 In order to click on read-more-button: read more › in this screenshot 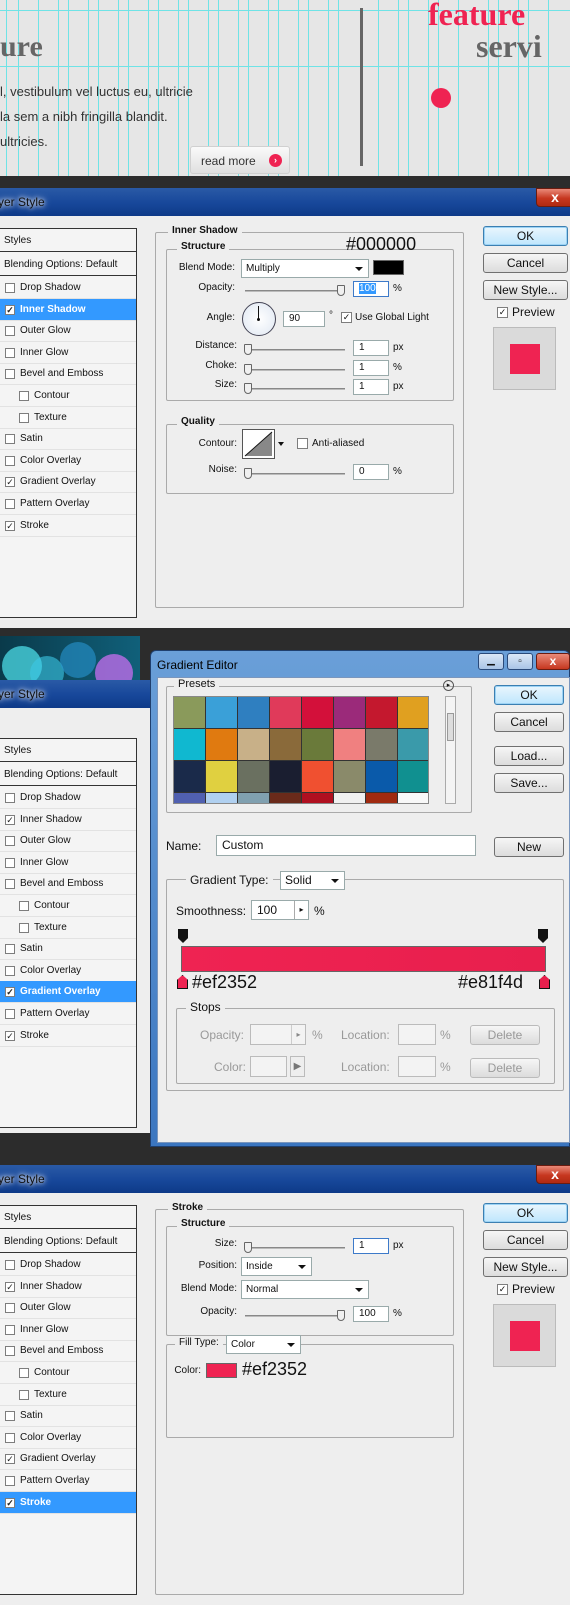, I will do `click(240, 160)`.